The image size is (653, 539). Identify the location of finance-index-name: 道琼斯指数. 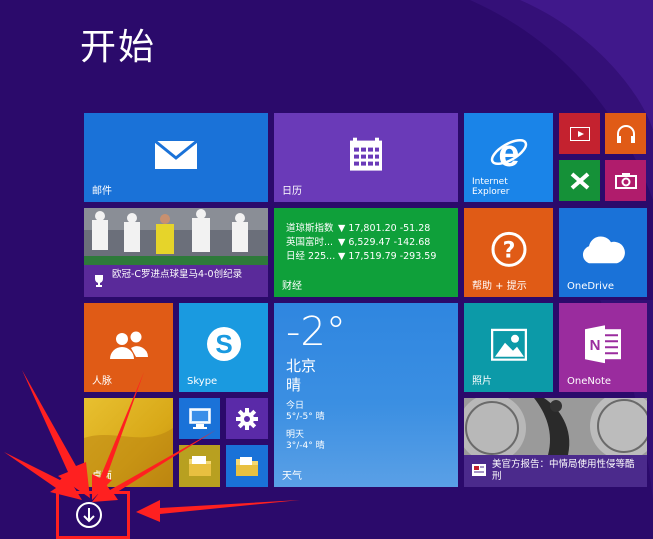
(310, 228).